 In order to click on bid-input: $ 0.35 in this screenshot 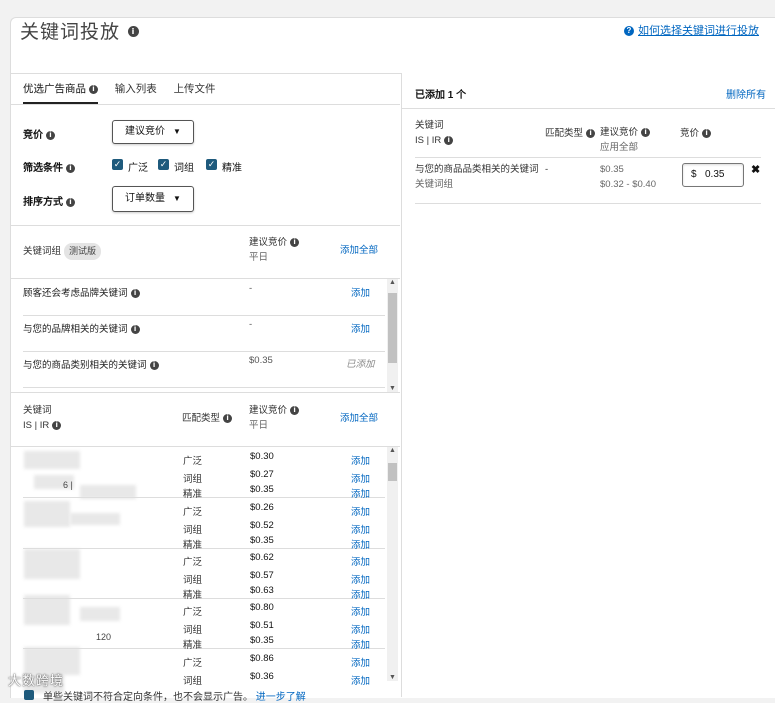, I will do `click(713, 175)`.